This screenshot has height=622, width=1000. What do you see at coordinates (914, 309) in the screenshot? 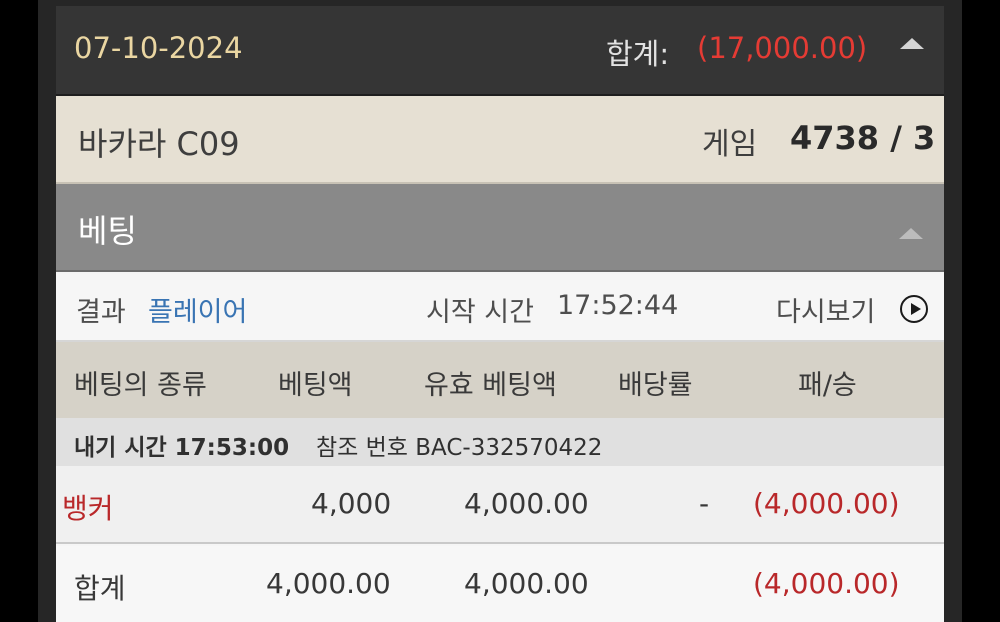
I see `play-circle-icon` at bounding box center [914, 309].